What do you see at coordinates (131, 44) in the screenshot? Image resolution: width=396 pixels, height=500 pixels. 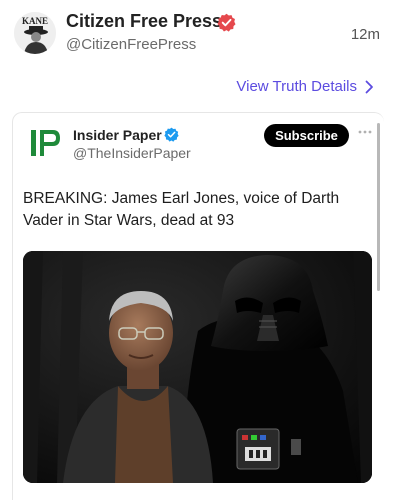 I see `author-handle: @CitizenFreePress` at bounding box center [131, 44].